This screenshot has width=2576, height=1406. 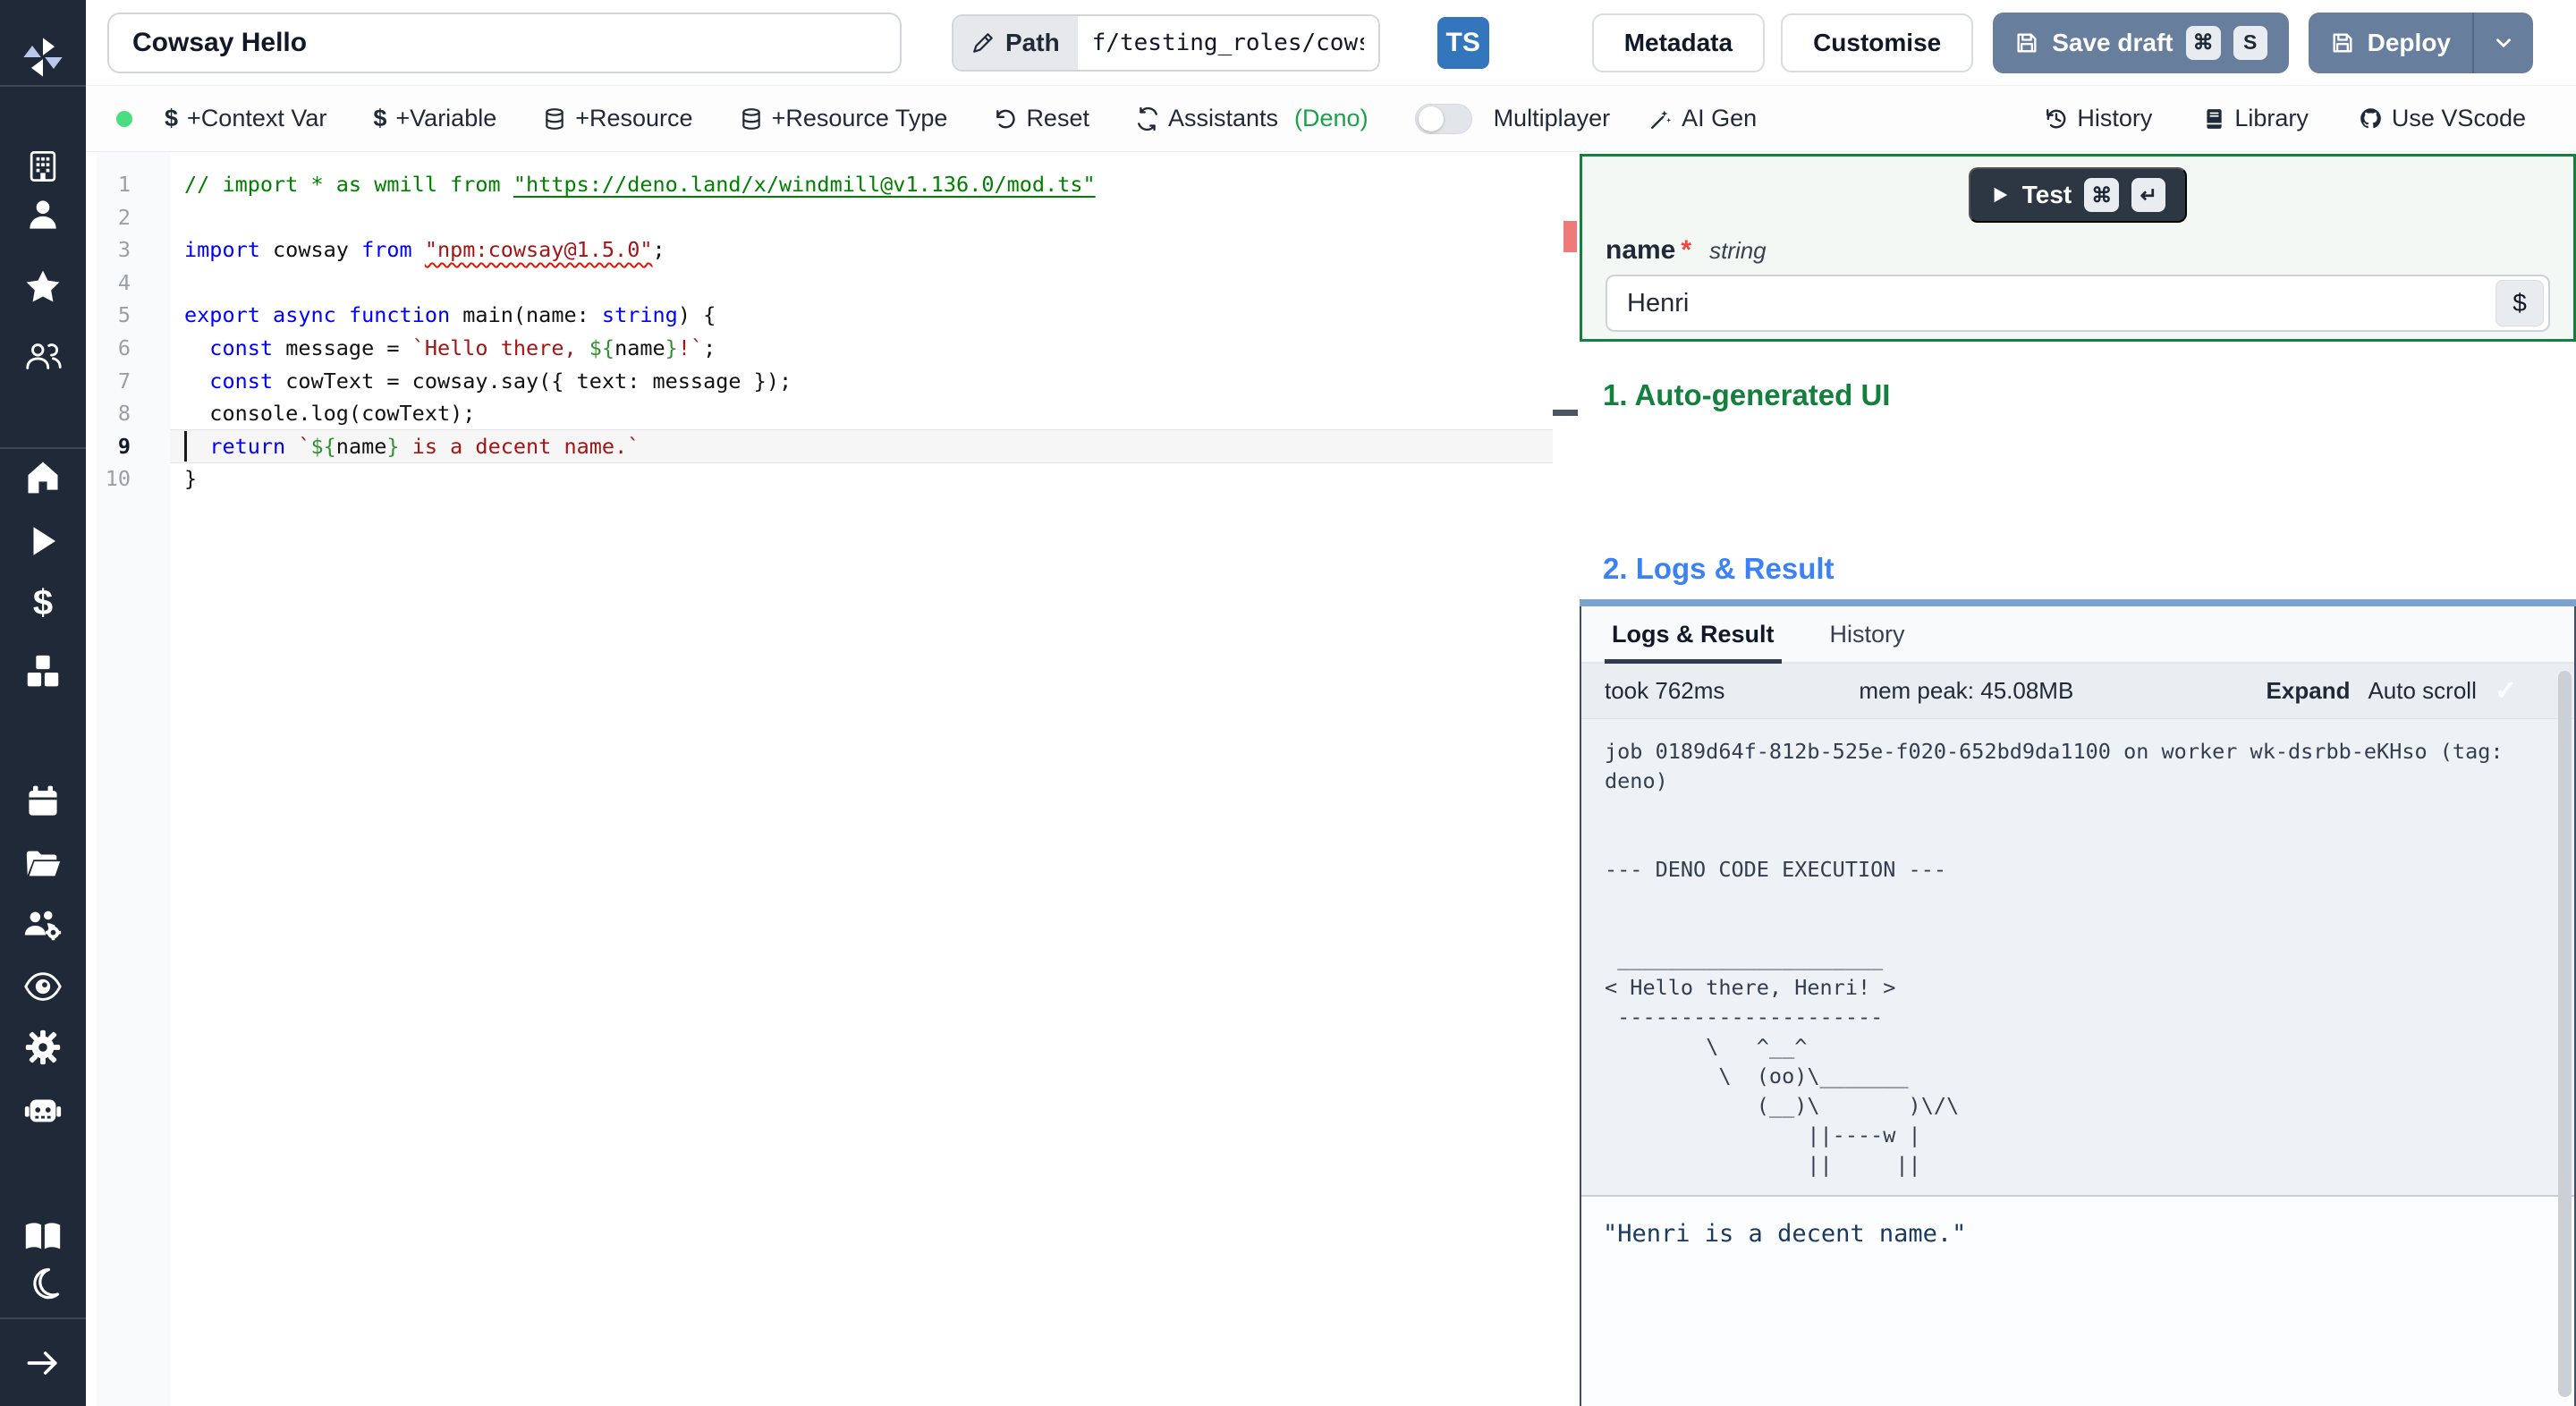 I want to click on add-variable-button: $ +Variable, so click(x=434, y=119).